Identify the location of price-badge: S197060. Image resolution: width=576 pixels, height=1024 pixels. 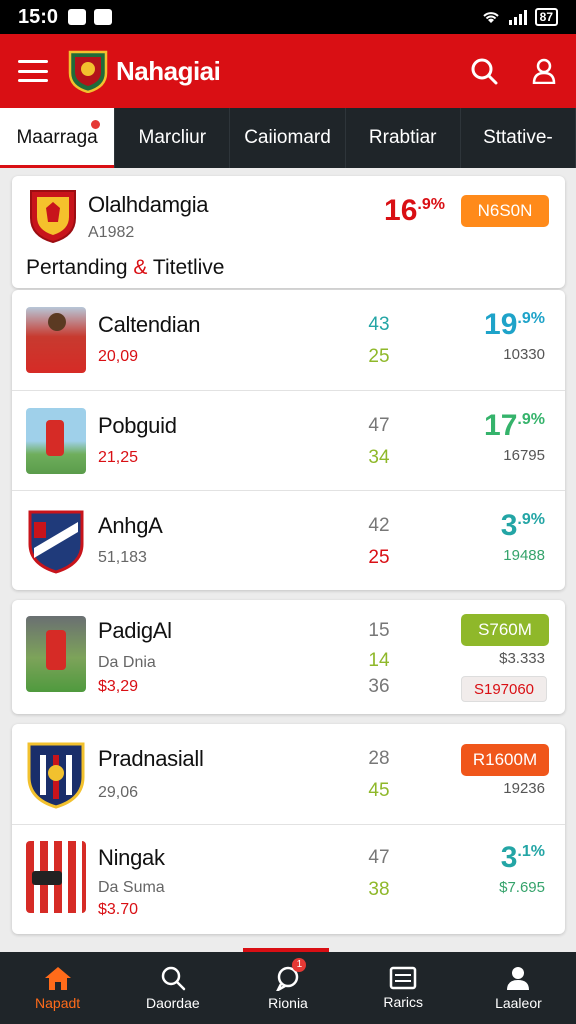
(504, 689).